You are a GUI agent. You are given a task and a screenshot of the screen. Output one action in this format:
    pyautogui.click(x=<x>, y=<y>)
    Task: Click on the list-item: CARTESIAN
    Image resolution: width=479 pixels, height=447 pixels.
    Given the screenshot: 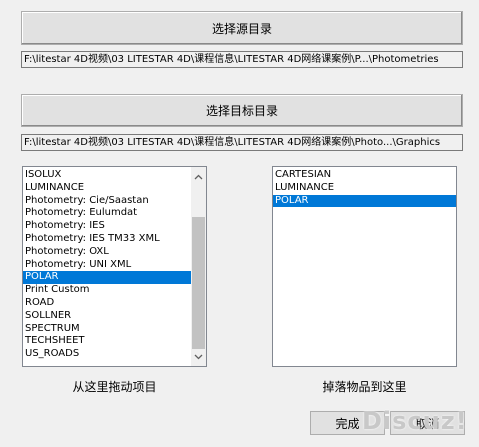 What is the action you would take?
    pyautogui.click(x=364, y=175)
    